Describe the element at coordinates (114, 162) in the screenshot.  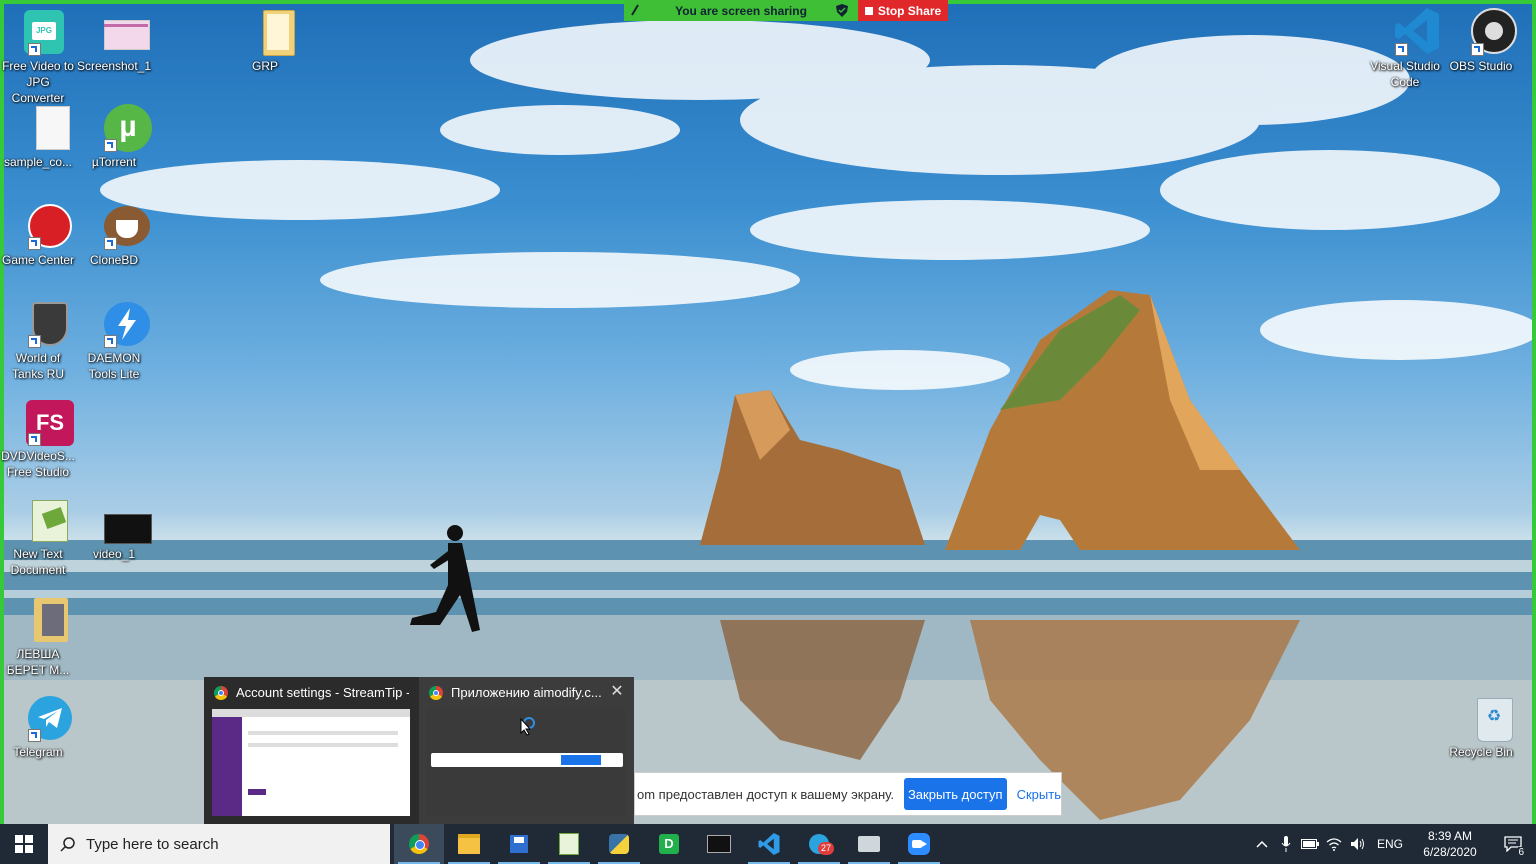
I see `desktop-icon-label: µTorrent` at that location.